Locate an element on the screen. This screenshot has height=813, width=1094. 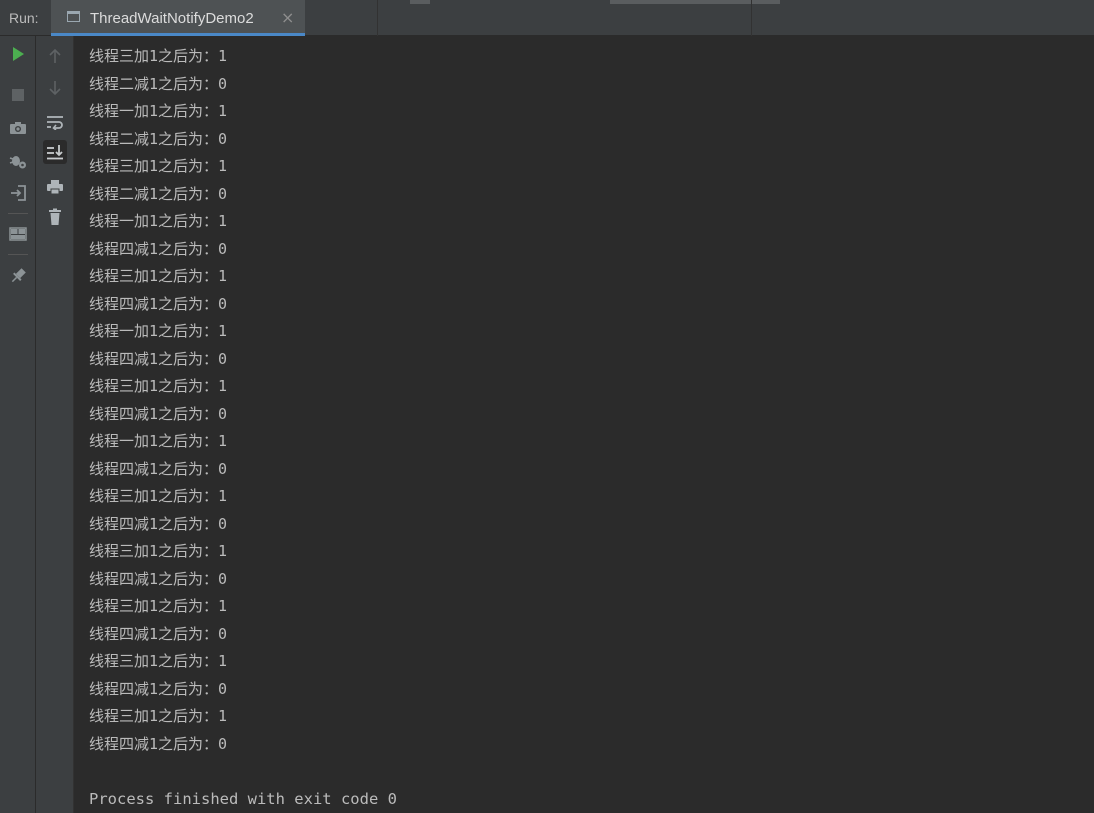
run-toolbar is located at coordinates (18, 424).